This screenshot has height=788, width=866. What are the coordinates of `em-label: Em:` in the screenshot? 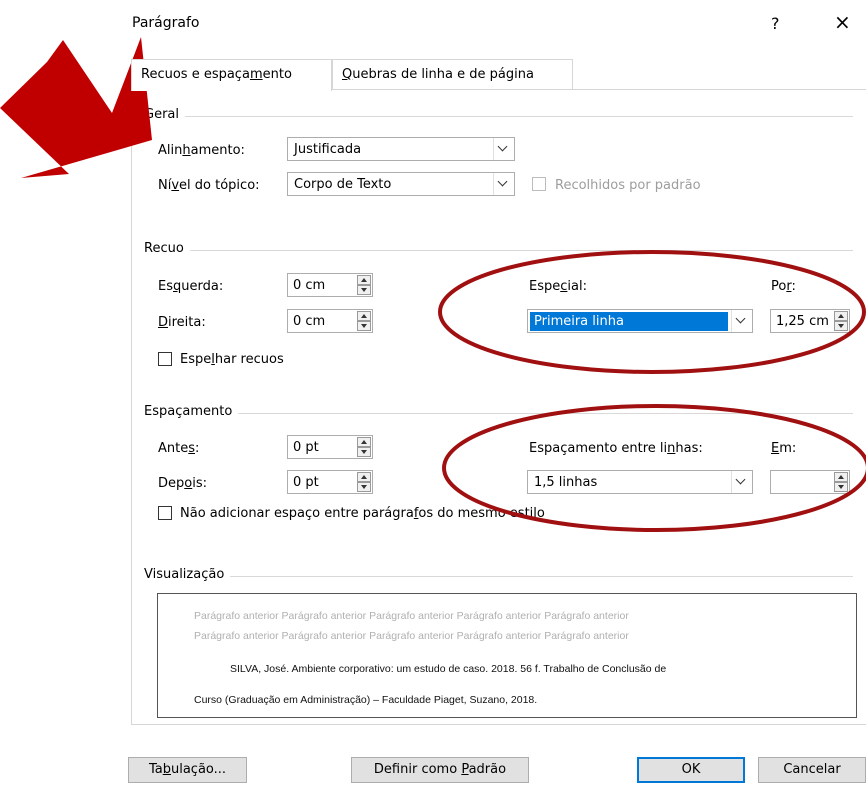 It's located at (784, 448).